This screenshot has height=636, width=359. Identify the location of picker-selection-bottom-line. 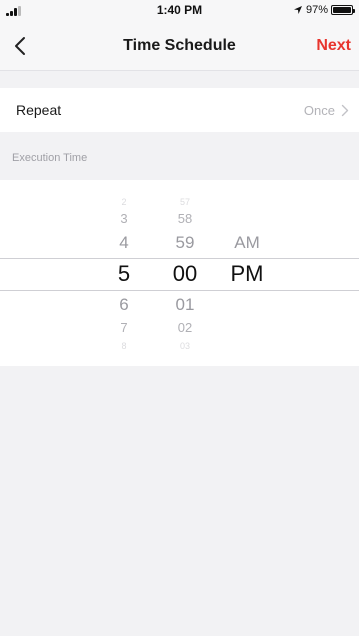
(179, 290).